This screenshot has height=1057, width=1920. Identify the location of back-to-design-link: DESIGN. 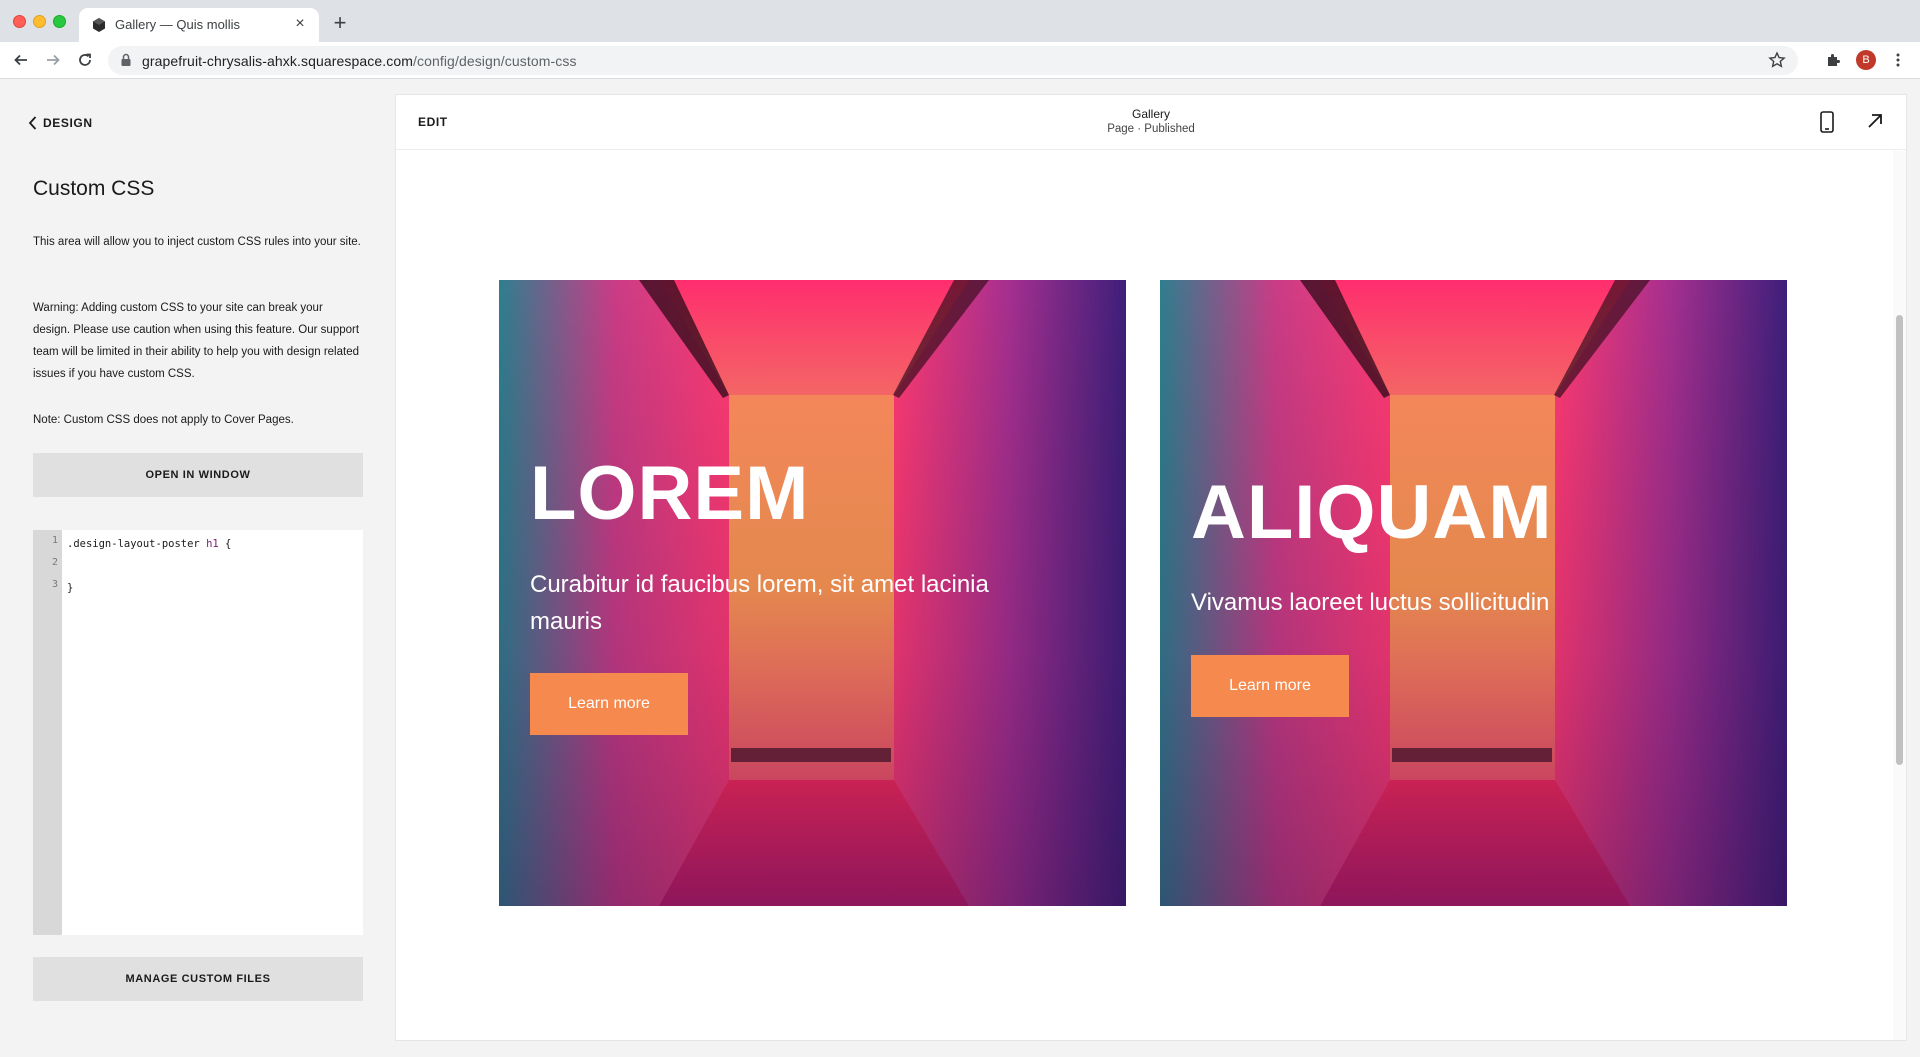
(60, 123).